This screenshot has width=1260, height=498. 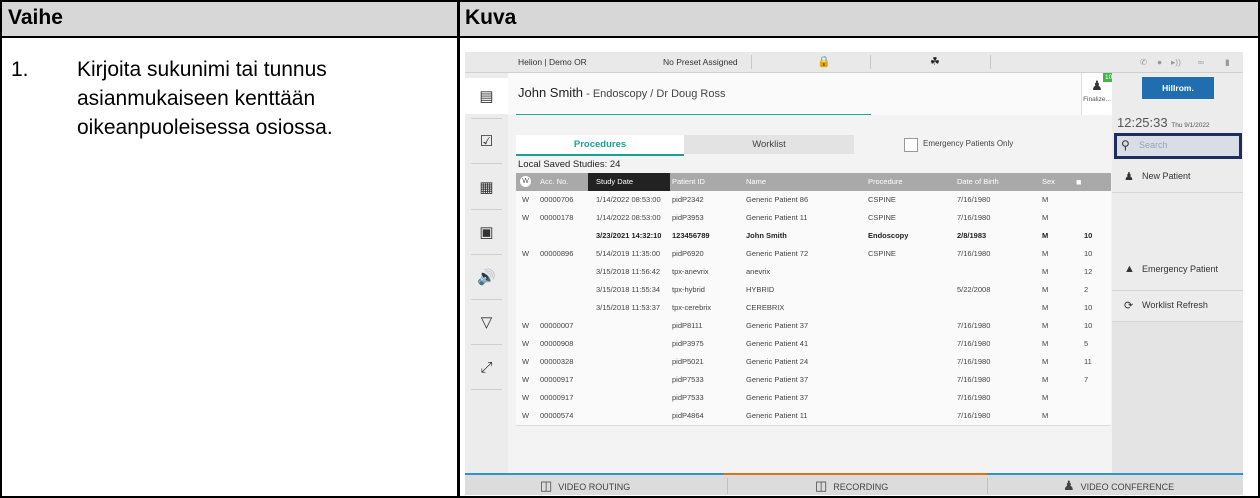 I want to click on clock-time: 12:25:33, so click(x=1142, y=122).